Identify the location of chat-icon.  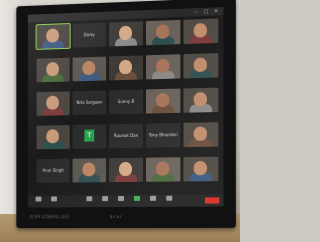
(121, 199).